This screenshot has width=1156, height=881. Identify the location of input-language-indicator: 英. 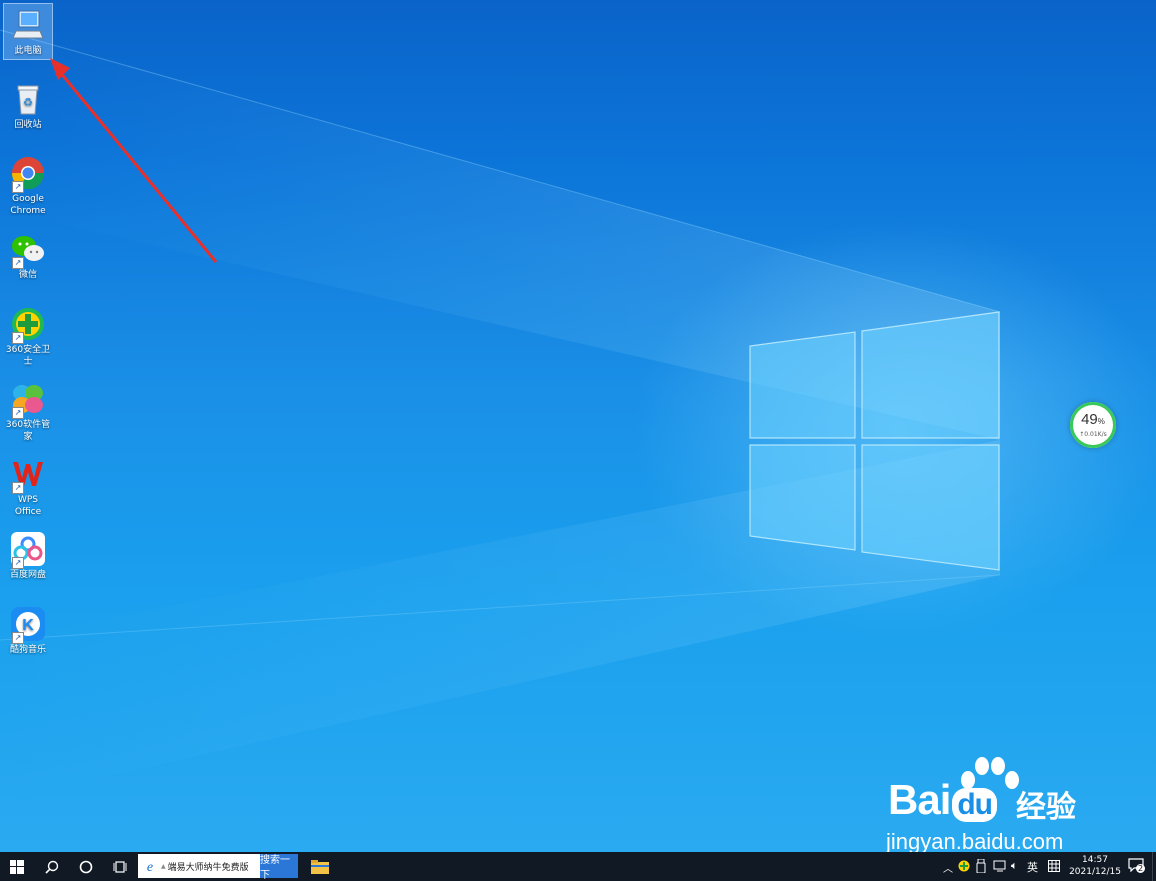
(1032, 867).